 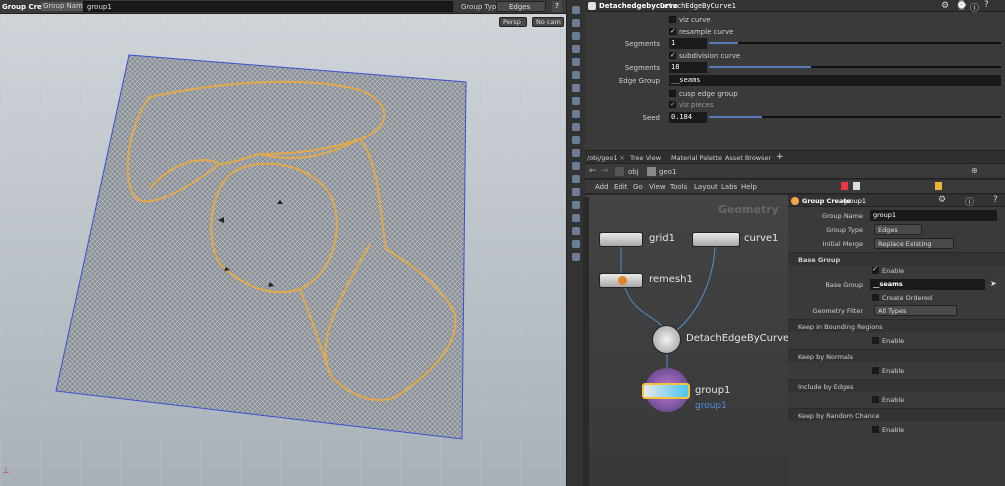 What do you see at coordinates (915, 310) in the screenshot?
I see `gc-geo-filter-dropdown: All Types` at bounding box center [915, 310].